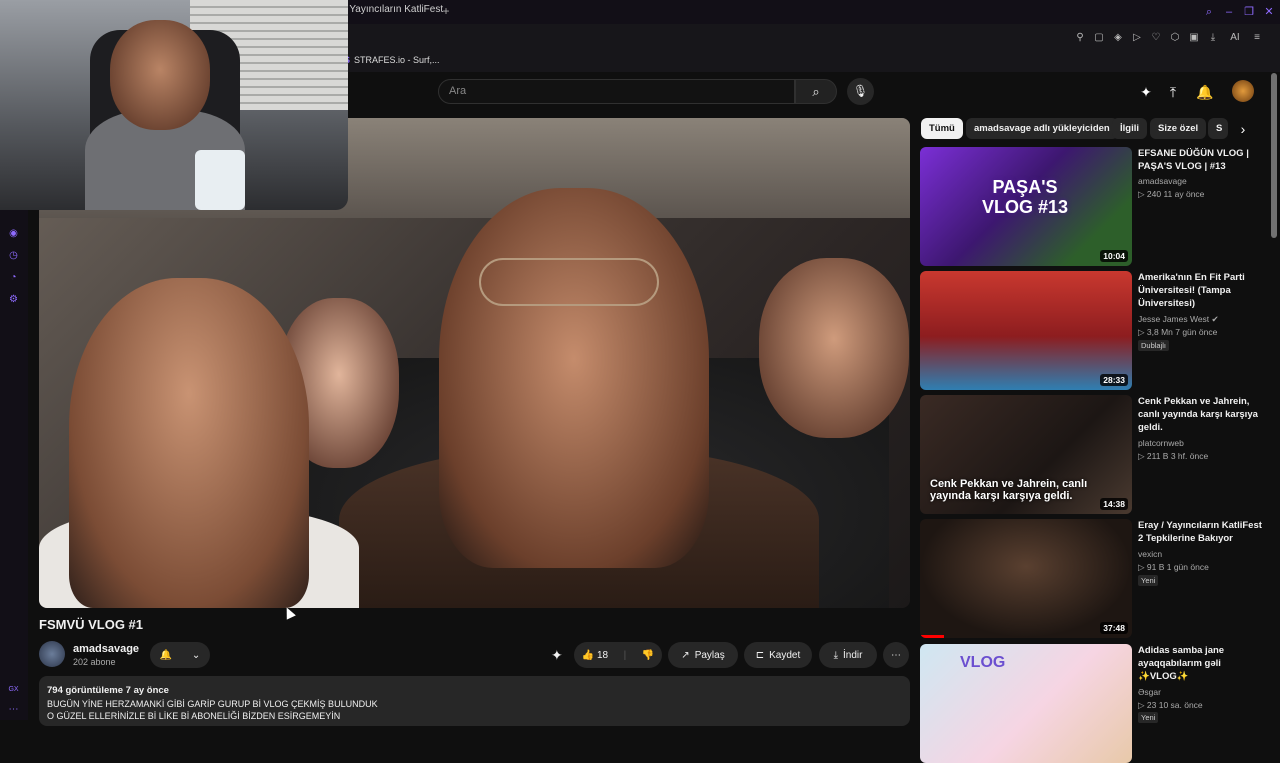  I want to click on duration-badge: 28:33, so click(1114, 380).